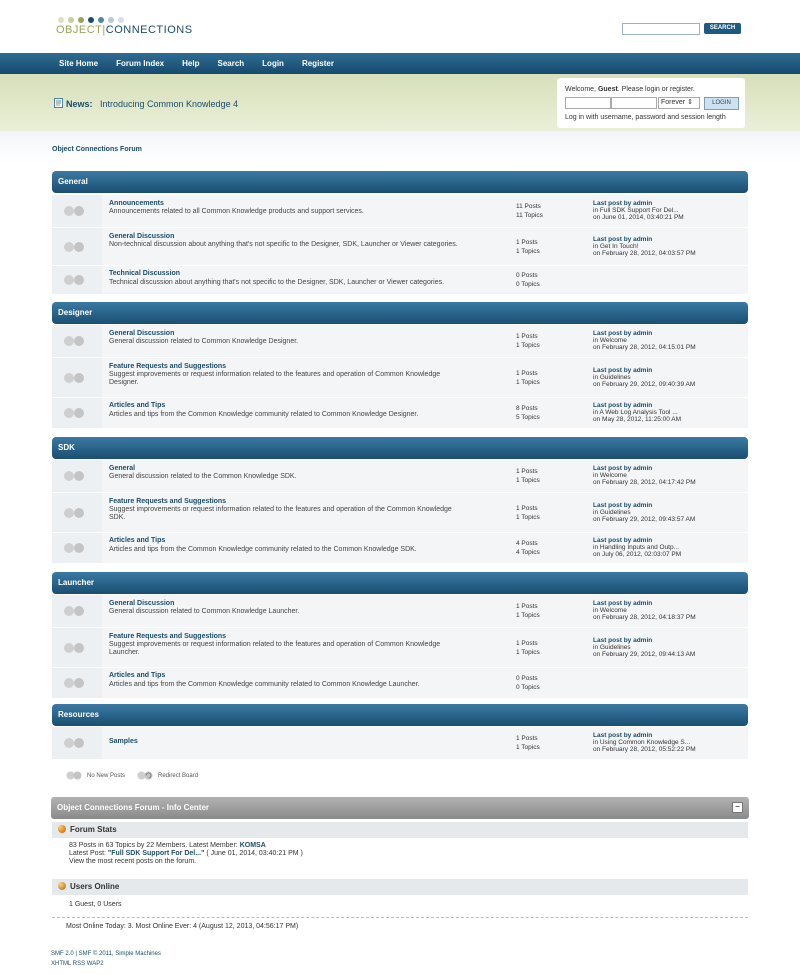 This screenshot has height=975, width=800. What do you see at coordinates (528, 417) in the screenshot?
I see `board-topic-count: 5 Topics` at bounding box center [528, 417].